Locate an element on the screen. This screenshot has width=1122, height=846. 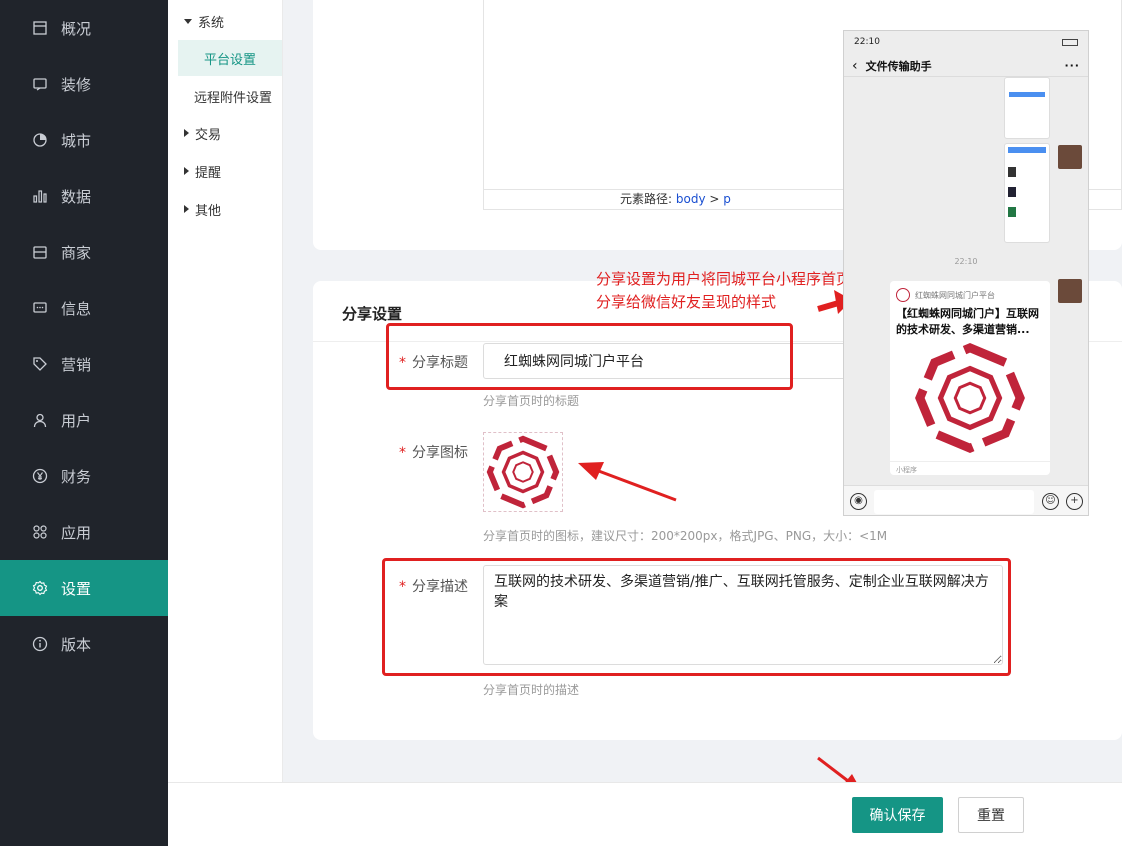
sidebar-item-label: 版本 is located at coordinates (76, 644).